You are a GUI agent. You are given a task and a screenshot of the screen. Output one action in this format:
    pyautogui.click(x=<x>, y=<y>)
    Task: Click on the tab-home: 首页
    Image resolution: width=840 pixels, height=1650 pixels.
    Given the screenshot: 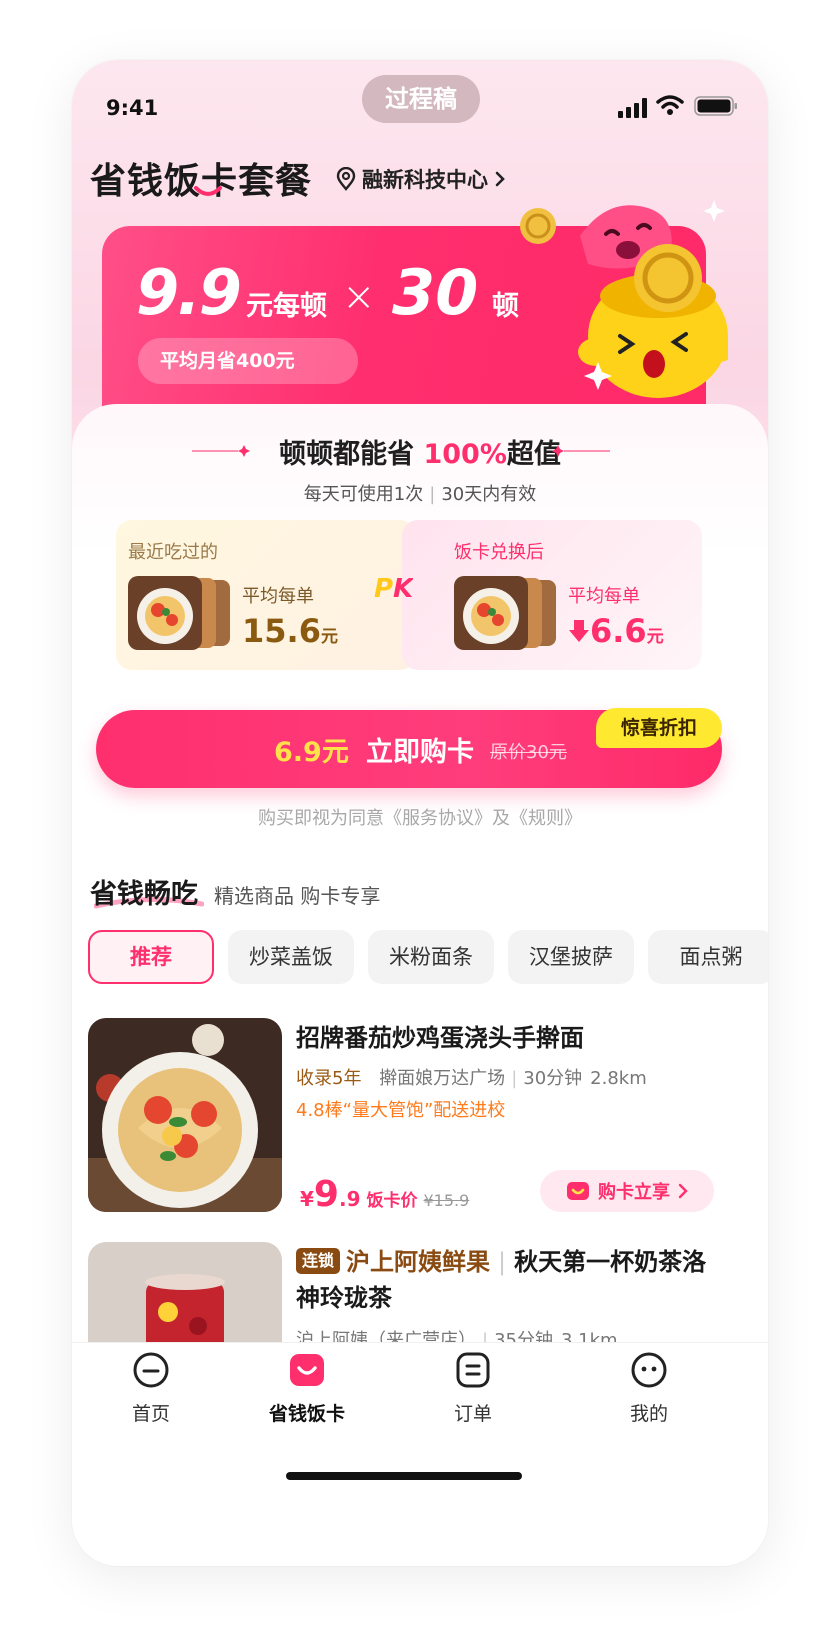 What is the action you would take?
    pyautogui.click(x=151, y=1388)
    